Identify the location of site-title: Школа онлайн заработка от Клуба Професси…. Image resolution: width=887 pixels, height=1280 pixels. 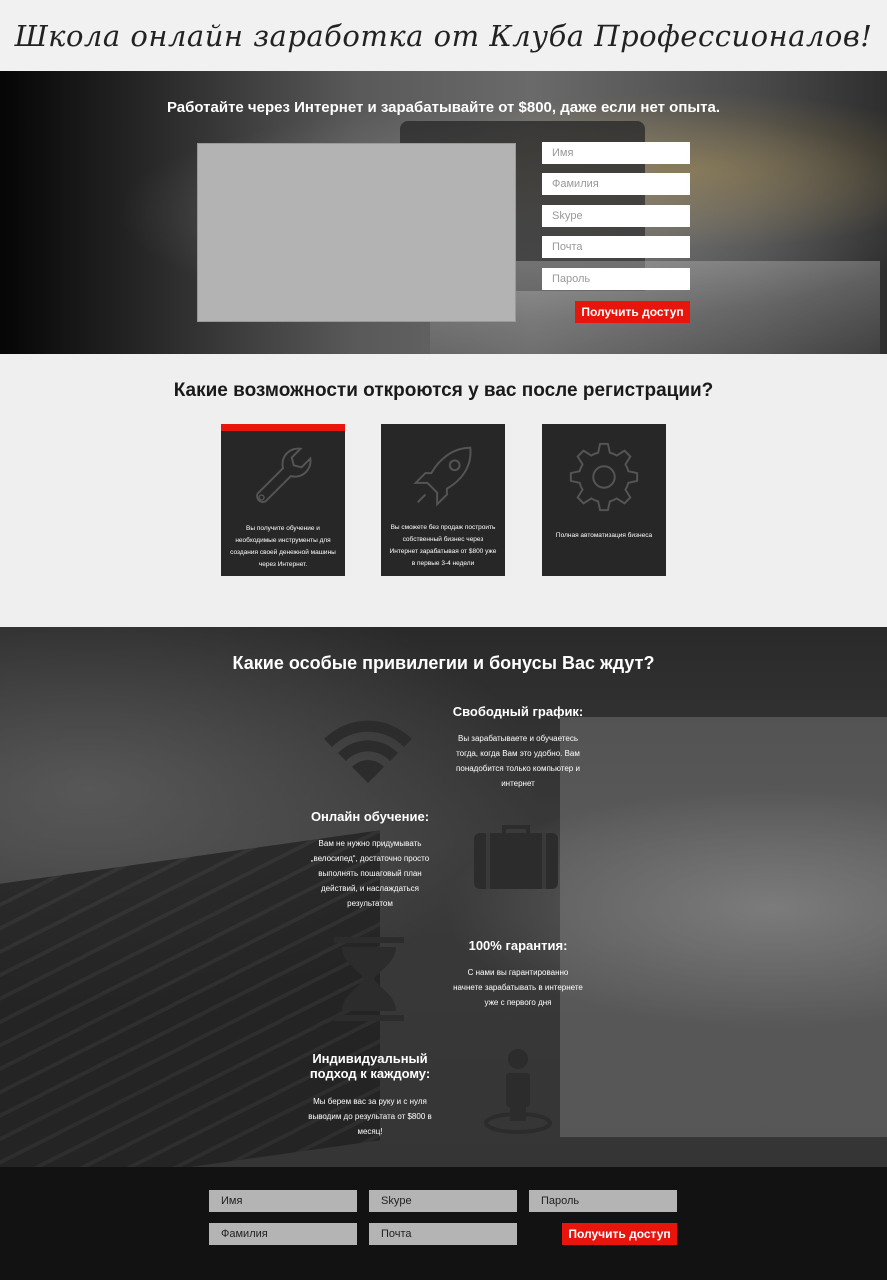
(443, 35).